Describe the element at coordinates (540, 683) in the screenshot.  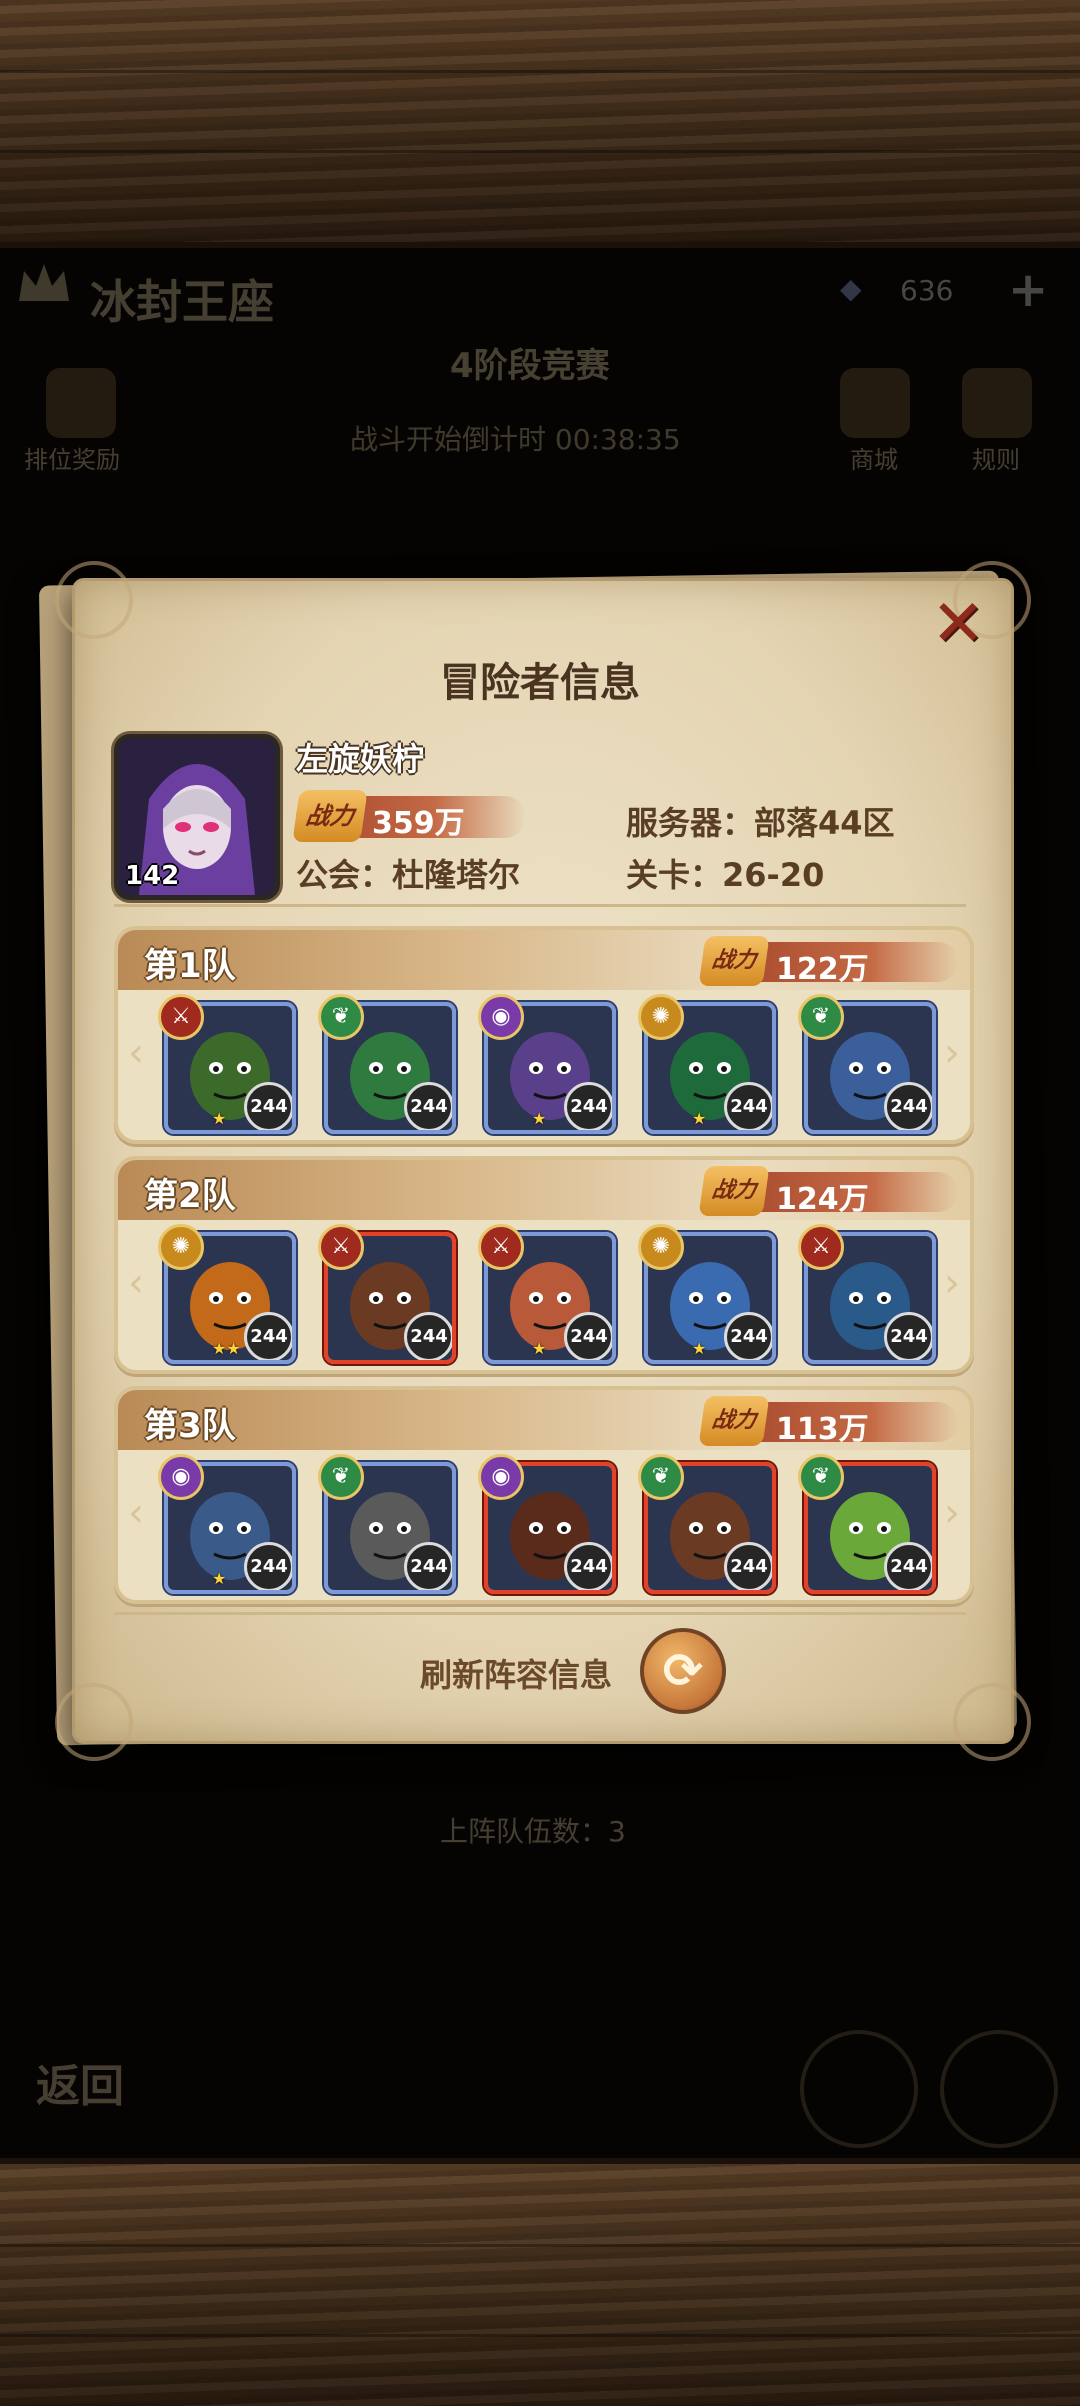
I see `panel-title: 冒险者信息` at that location.